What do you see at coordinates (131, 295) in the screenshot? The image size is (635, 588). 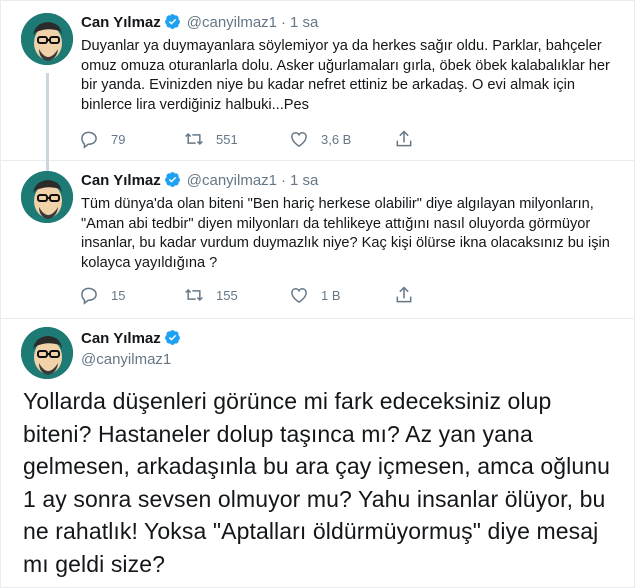 I see `reply-button: 15` at bounding box center [131, 295].